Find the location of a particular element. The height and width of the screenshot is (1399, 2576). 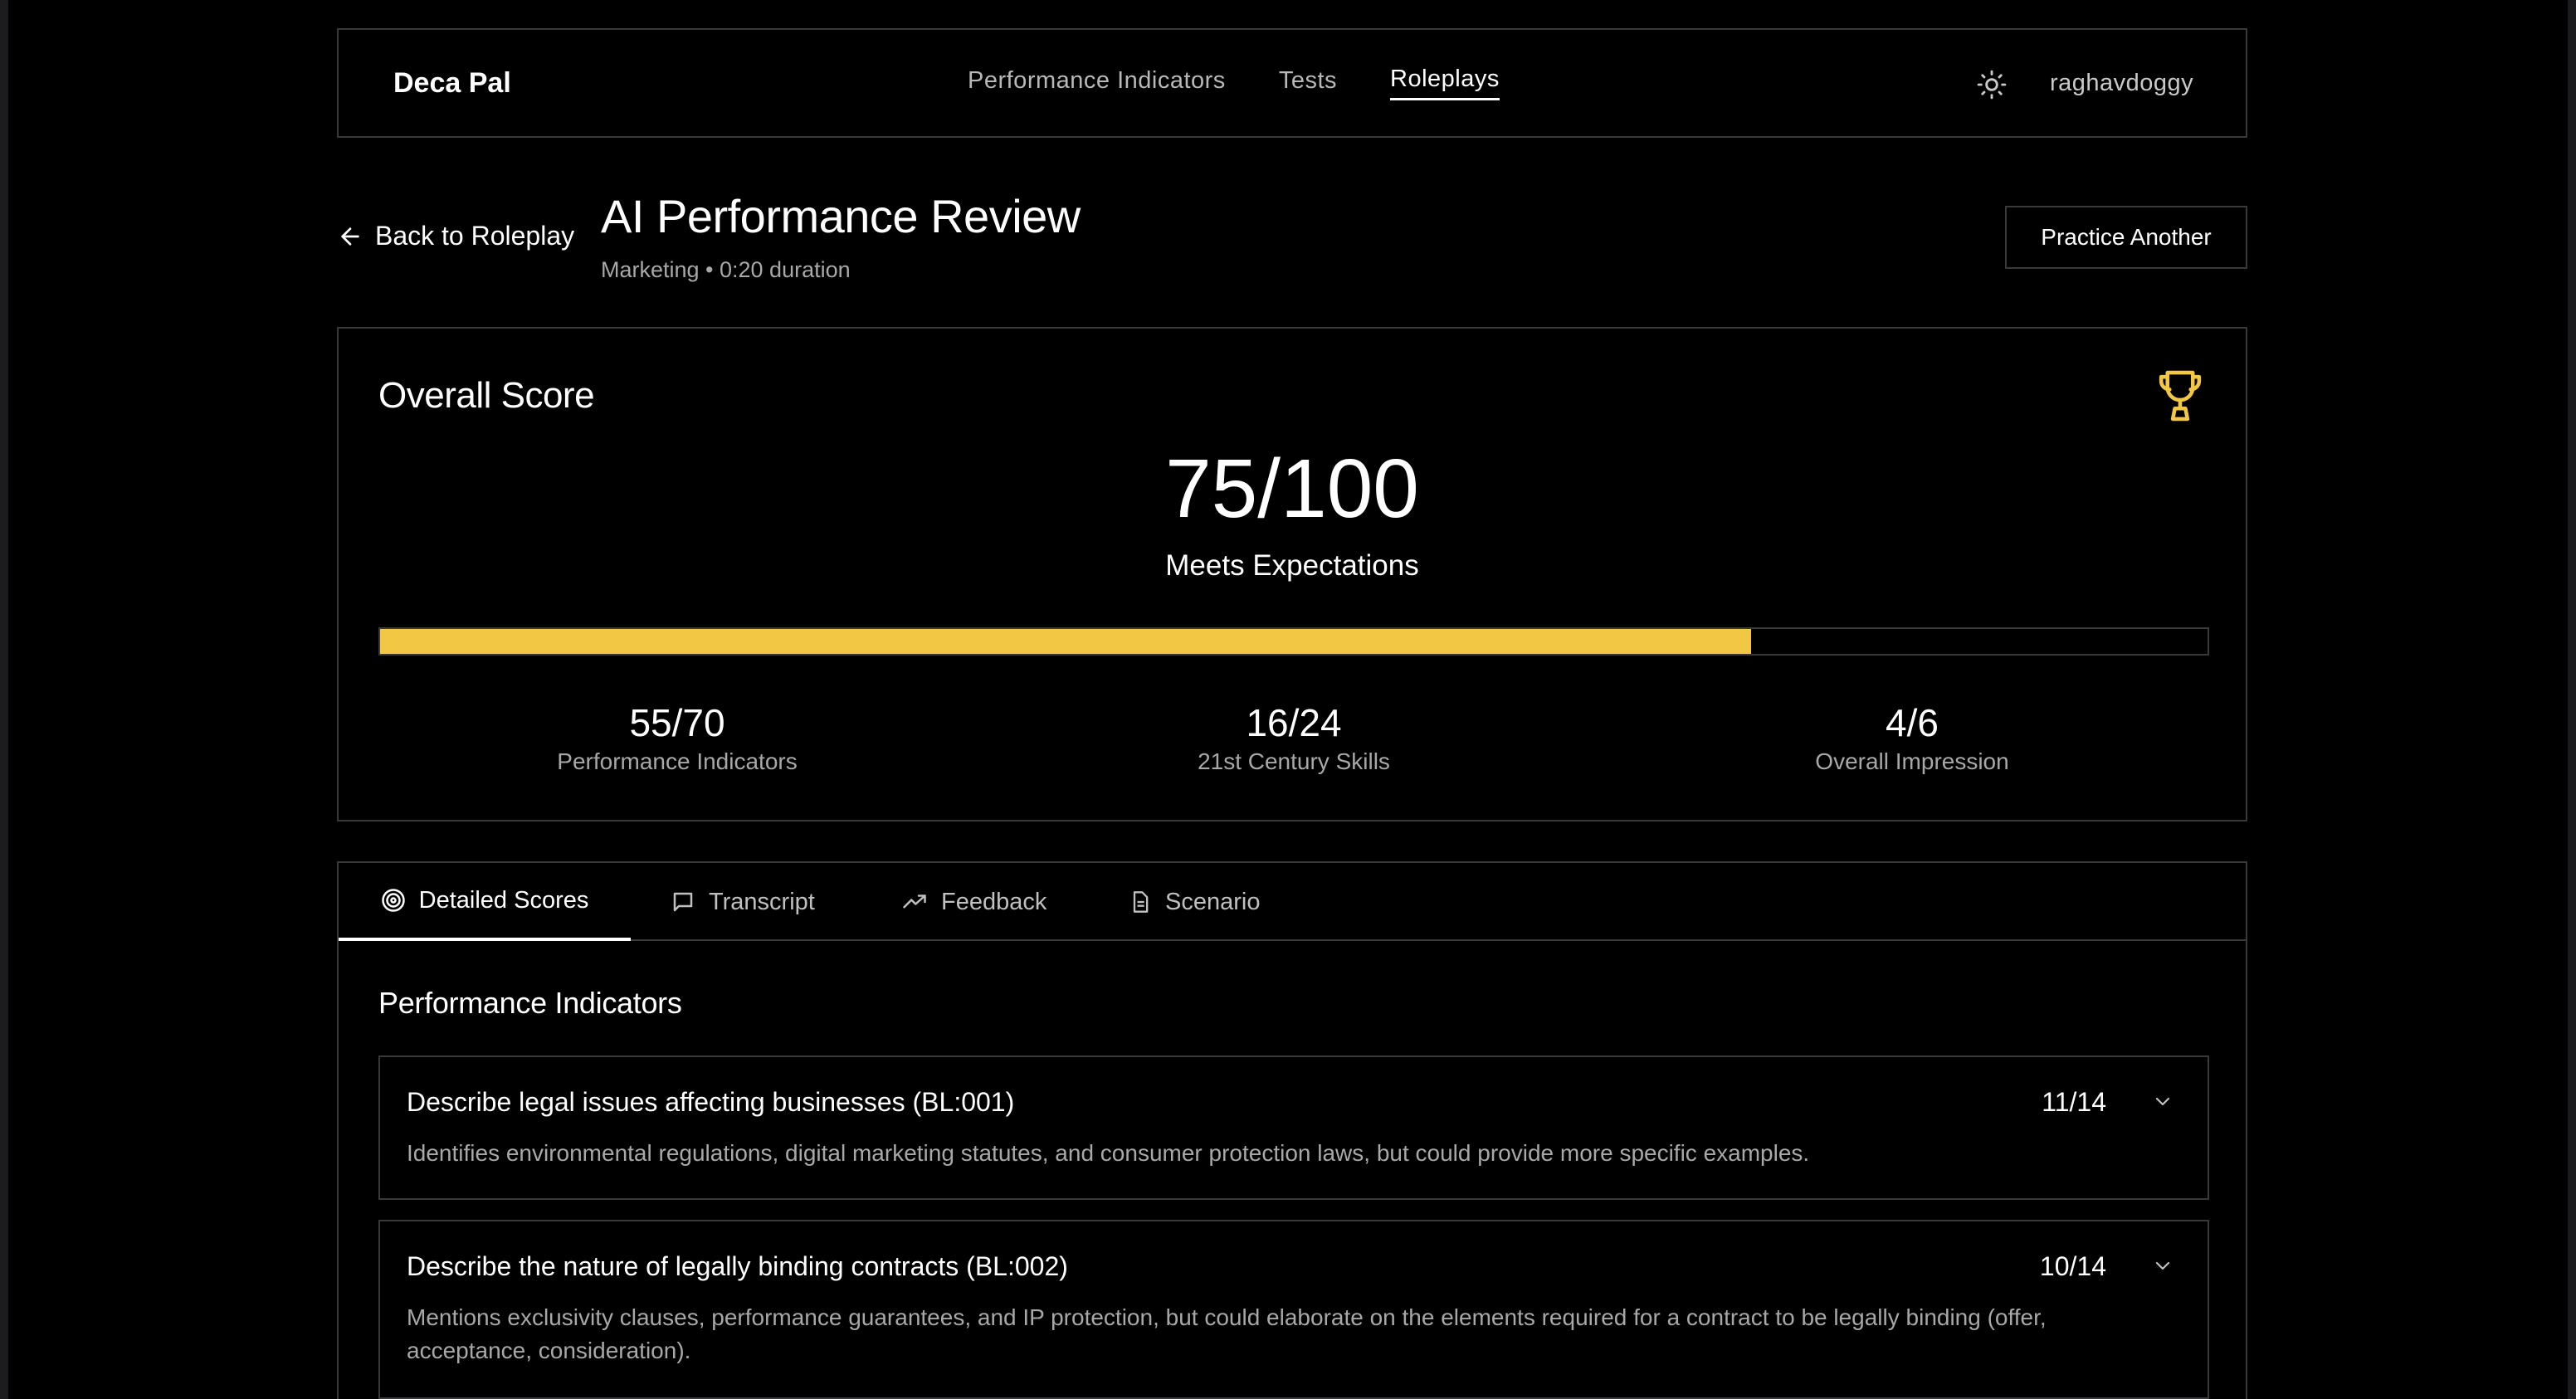

tab-label: Detailed Scores is located at coordinates (504, 900).